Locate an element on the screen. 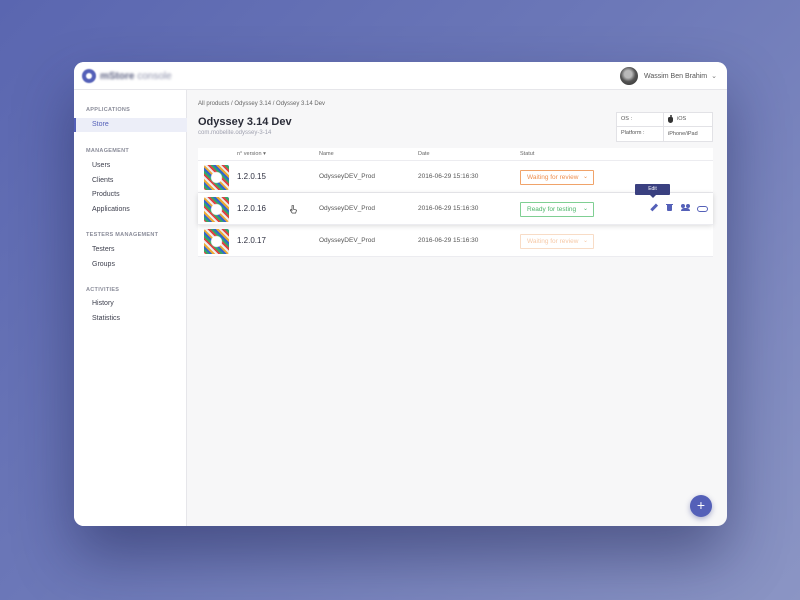 Image resolution: width=800 pixels, height=600 pixels. sidebar-item-history: History is located at coordinates (130, 304).